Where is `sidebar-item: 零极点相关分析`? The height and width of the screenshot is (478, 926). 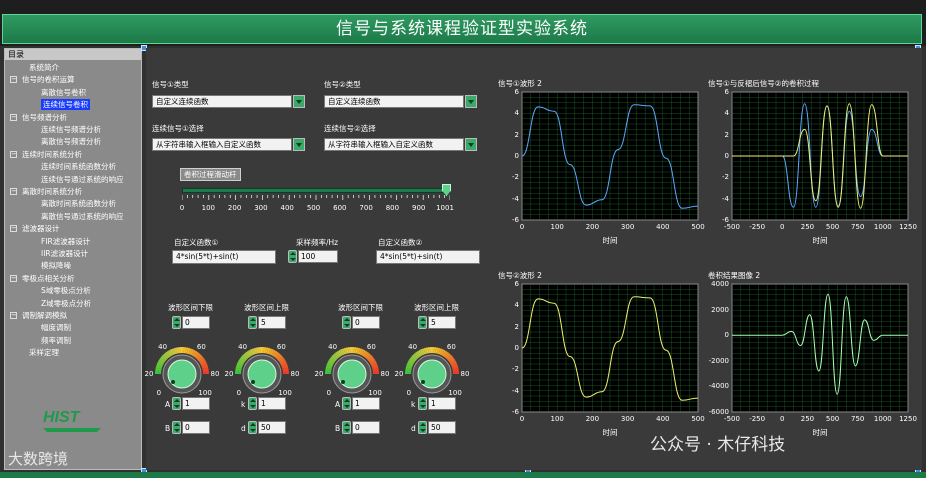 sidebar-item: 零极点相关分析 is located at coordinates (48, 278).